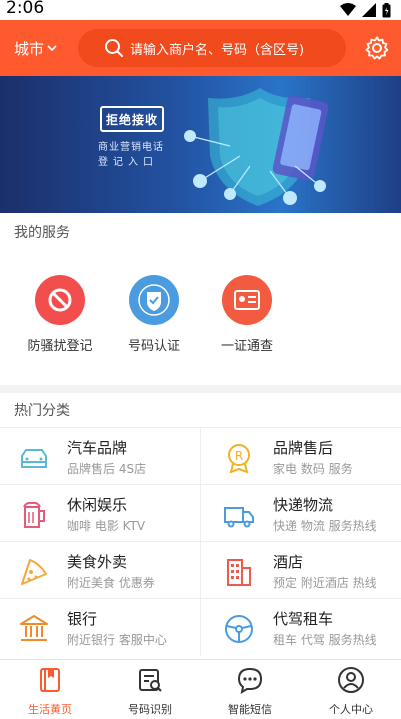 The image size is (401, 719). Describe the element at coordinates (114, 48) in the screenshot. I see `search-icon` at that location.